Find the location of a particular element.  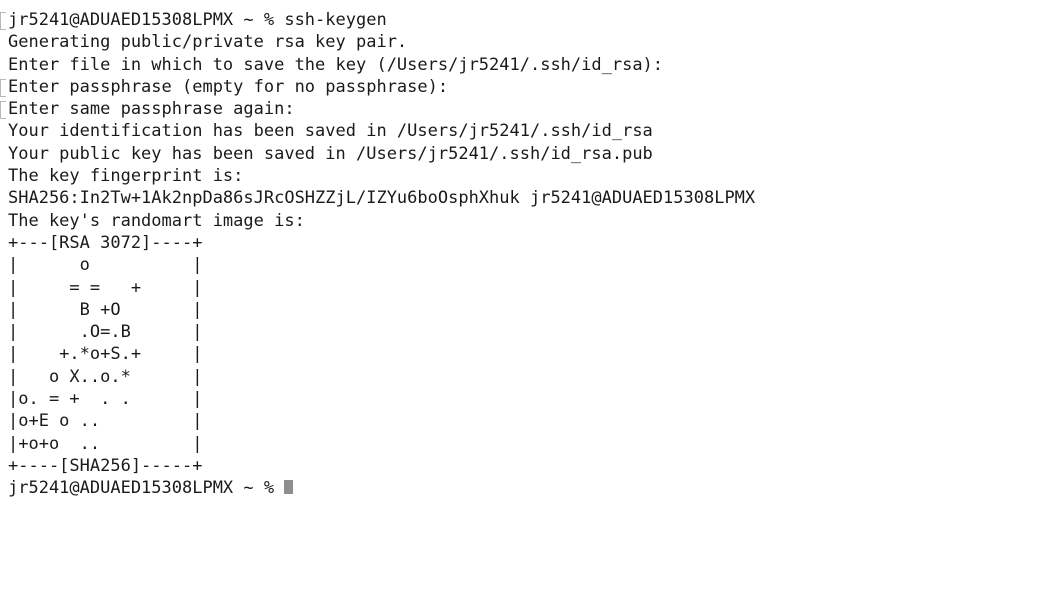

terminal-line: | = = + | is located at coordinates (105, 287).